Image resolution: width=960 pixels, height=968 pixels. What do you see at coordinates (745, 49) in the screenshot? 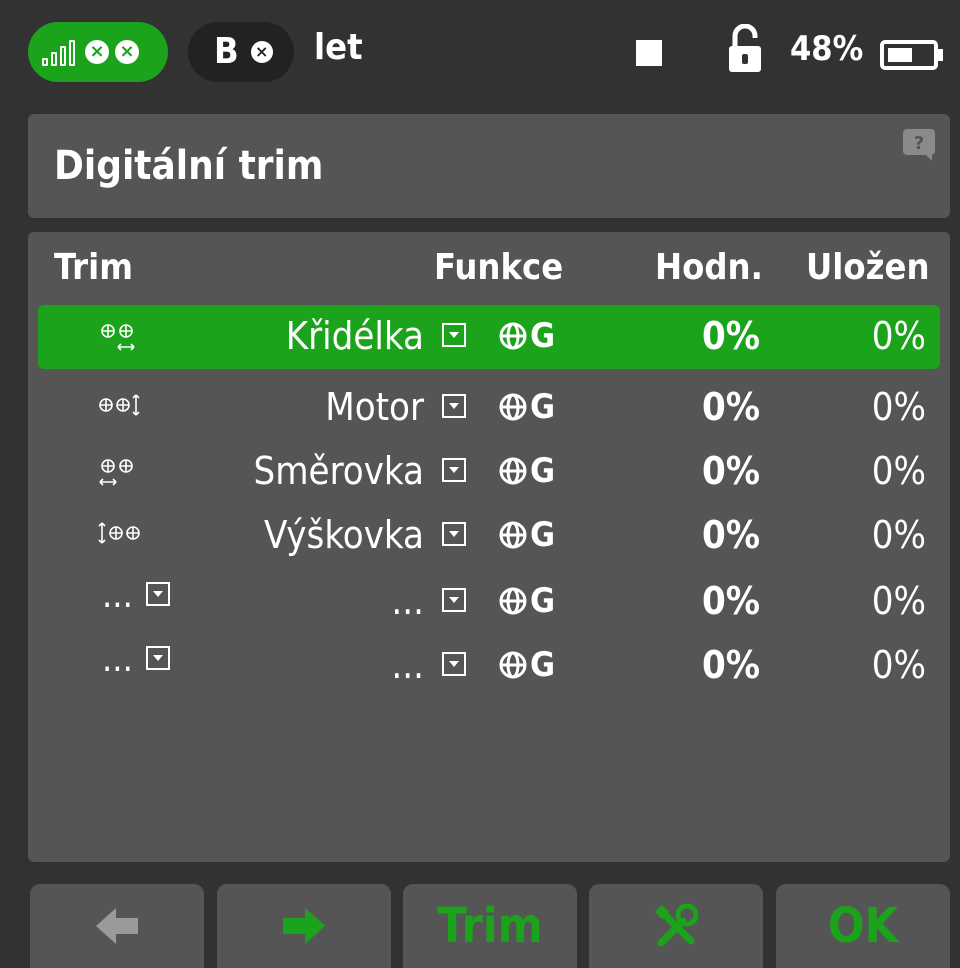
I see `unlock-icon` at bounding box center [745, 49].